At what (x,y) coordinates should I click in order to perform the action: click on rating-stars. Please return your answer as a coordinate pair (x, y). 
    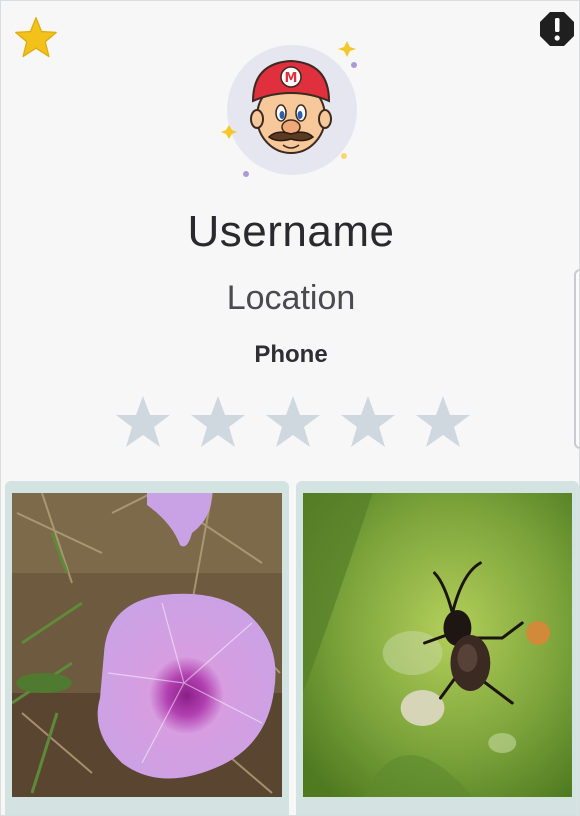
    Looking at the image, I should click on (293, 425).